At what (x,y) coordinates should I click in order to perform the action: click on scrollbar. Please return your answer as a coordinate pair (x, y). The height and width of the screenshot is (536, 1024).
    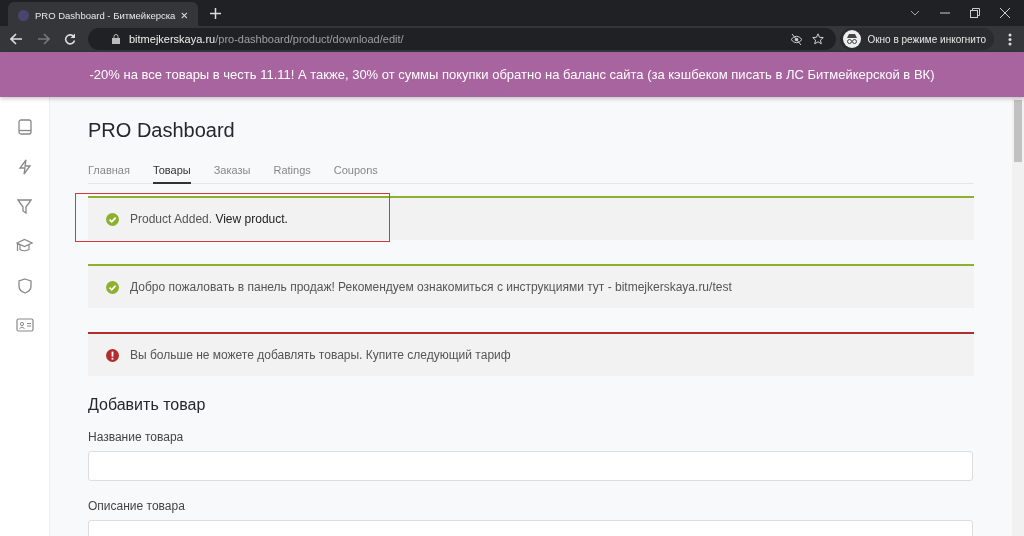
    Looking at the image, I should click on (1018, 316).